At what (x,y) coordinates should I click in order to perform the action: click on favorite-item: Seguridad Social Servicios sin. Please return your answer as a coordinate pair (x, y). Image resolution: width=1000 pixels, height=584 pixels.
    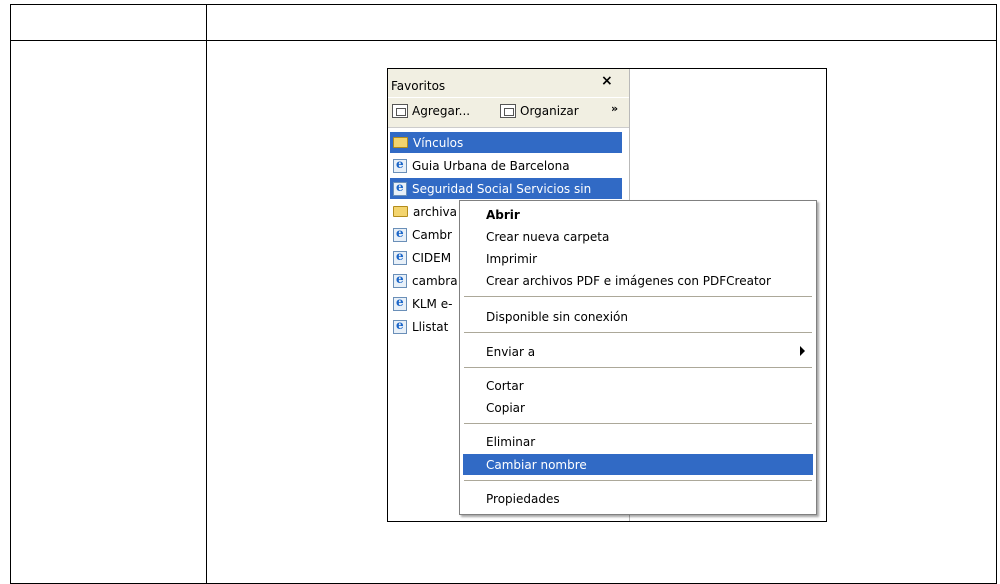
    Looking at the image, I should click on (506, 188).